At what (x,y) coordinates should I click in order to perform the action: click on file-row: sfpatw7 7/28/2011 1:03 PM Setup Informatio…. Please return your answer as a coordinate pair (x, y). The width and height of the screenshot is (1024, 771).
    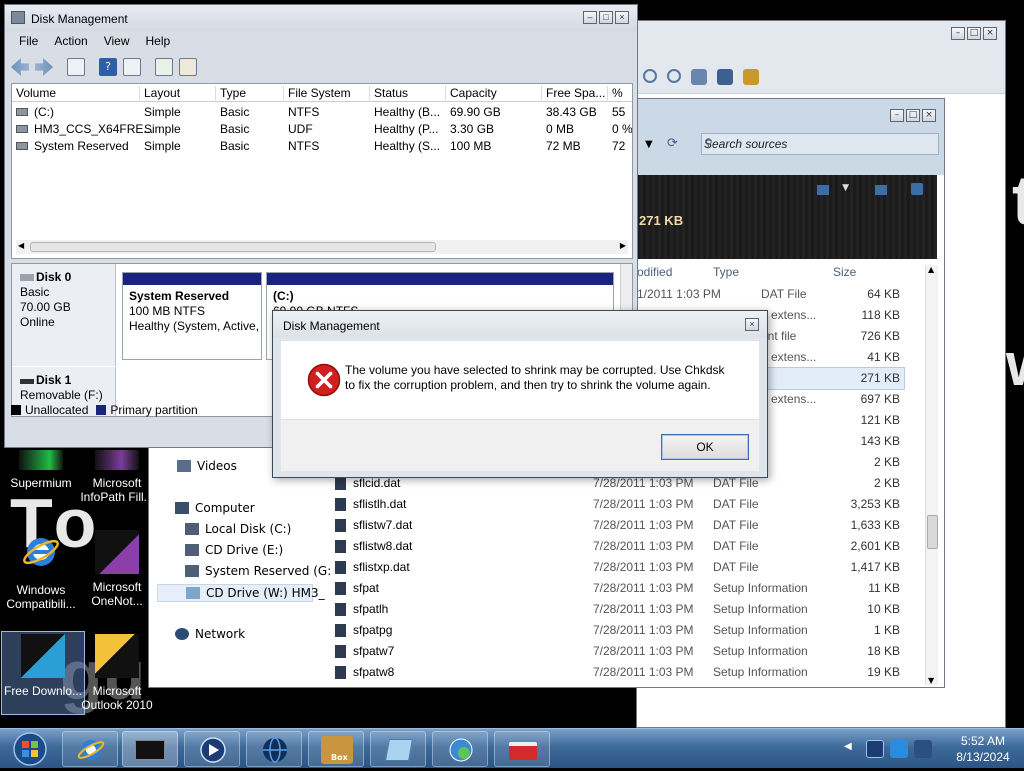
    Looking at the image, I should click on (616, 651).